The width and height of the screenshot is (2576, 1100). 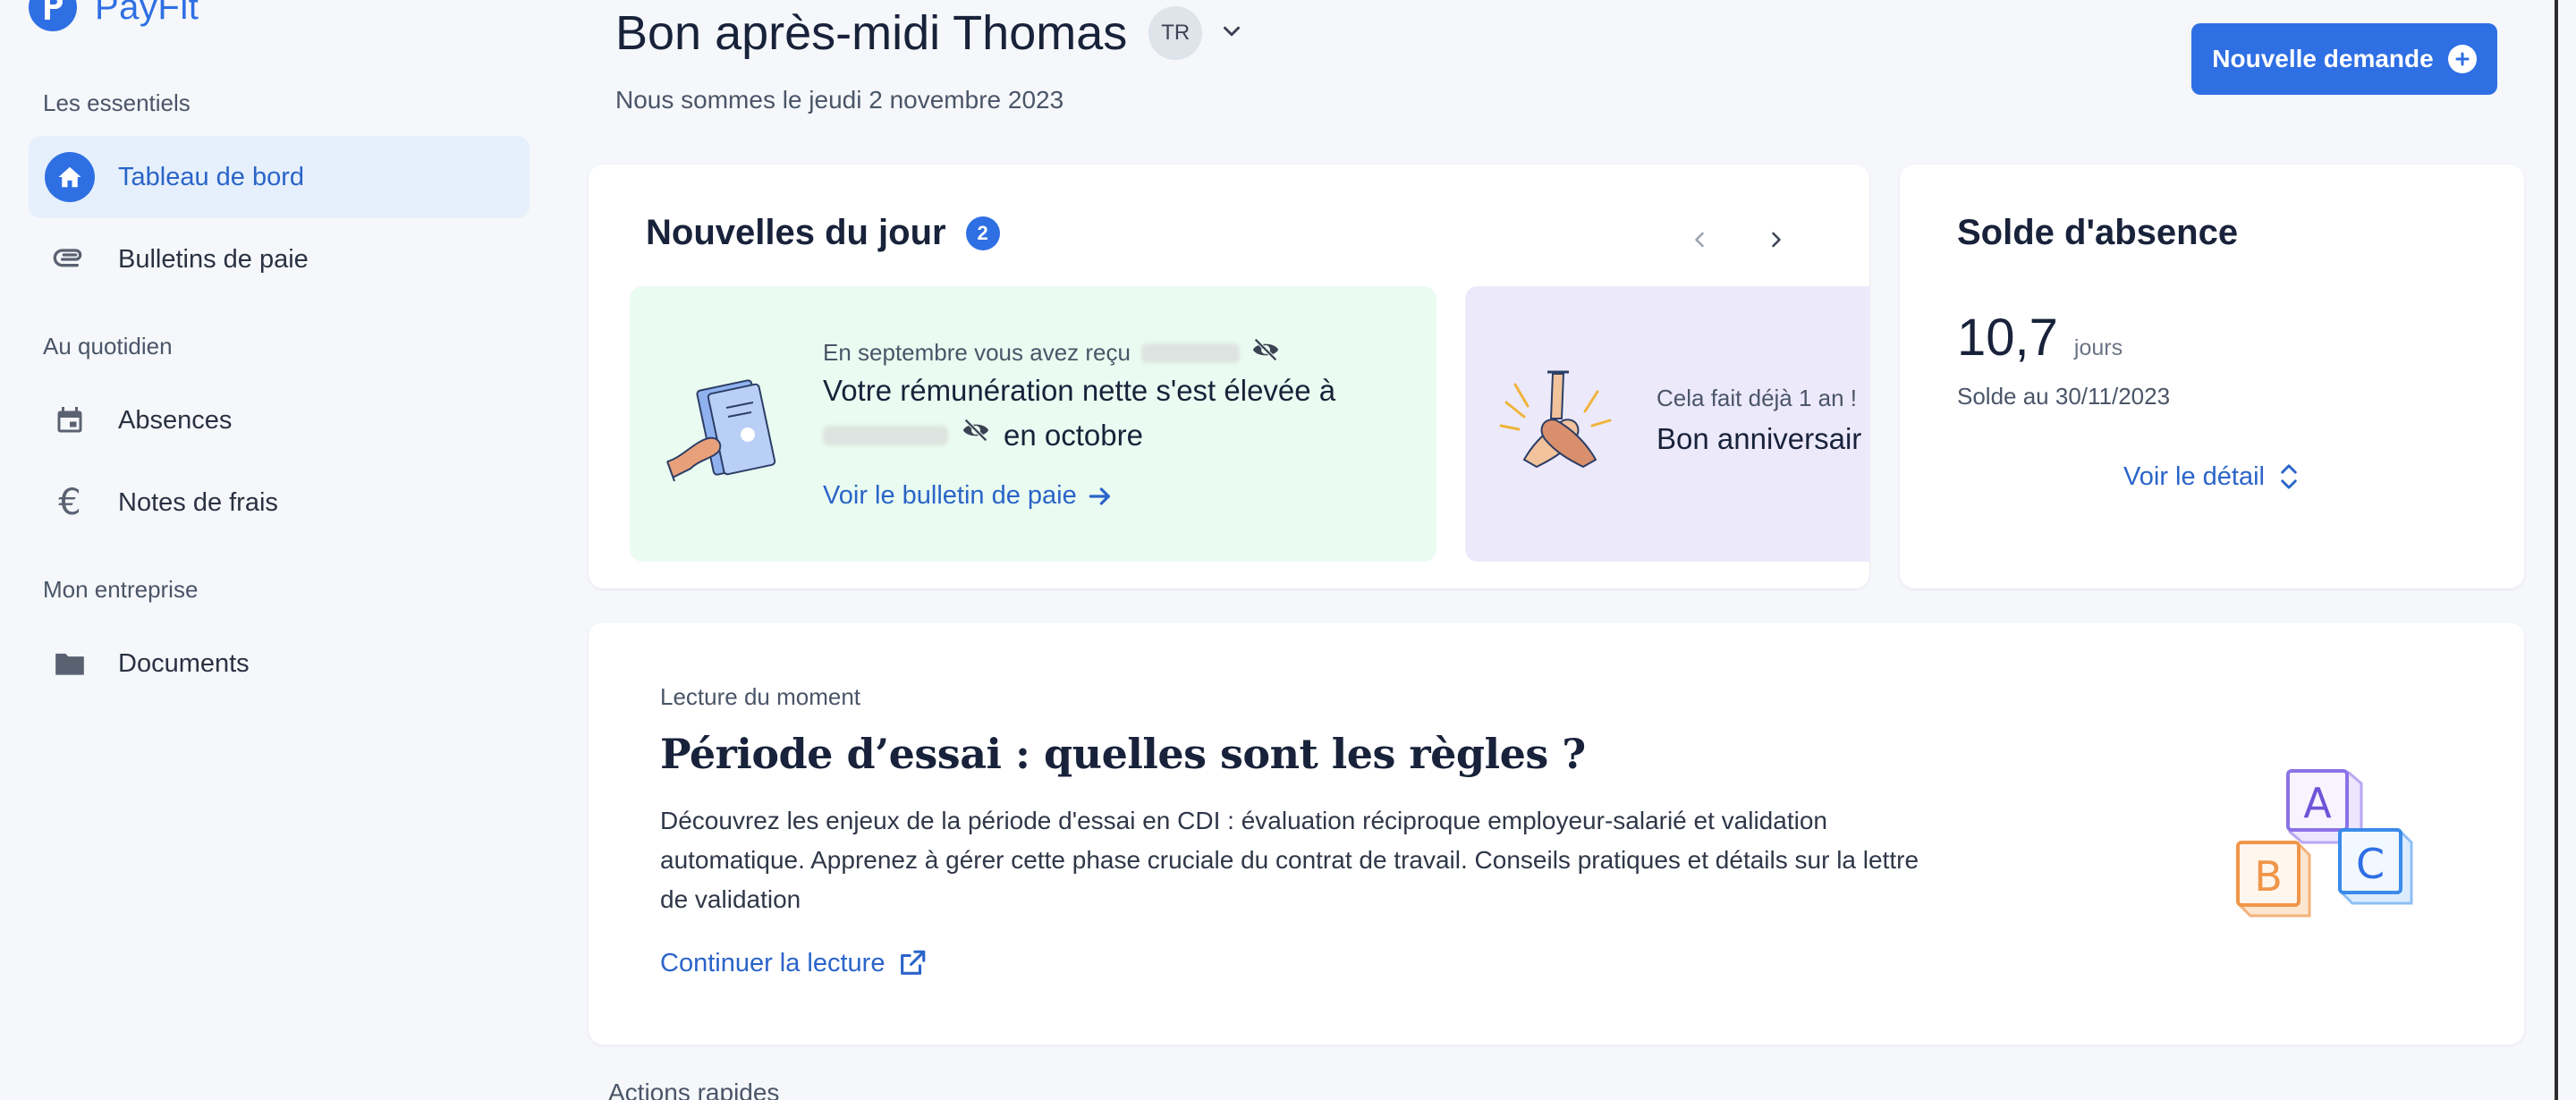 I want to click on abc-blocks-illustration-icon: A B C, so click(x=2323, y=857).